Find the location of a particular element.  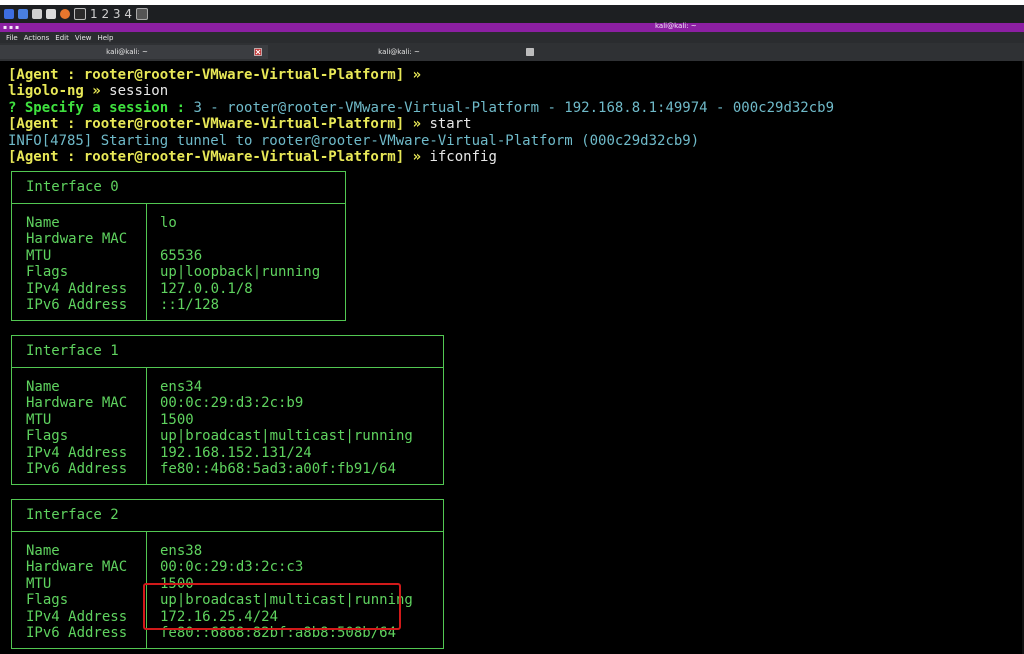

tab-1-label: kali@kali: ~ is located at coordinates (127, 52).